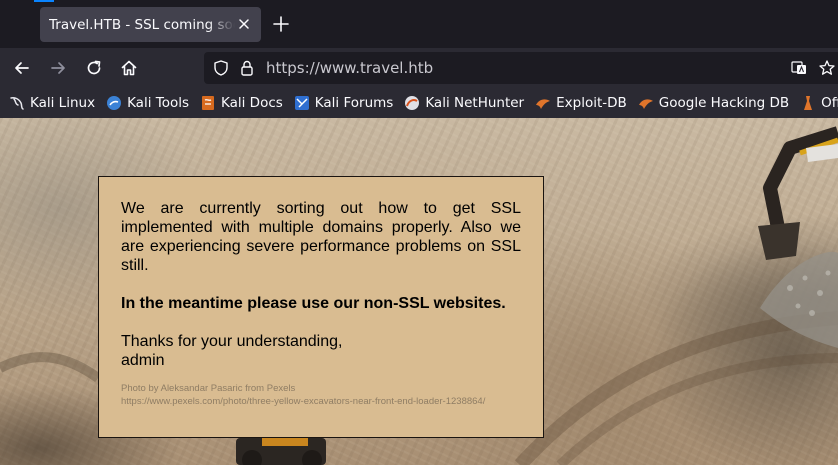 This screenshot has width=838, height=465. Describe the element at coordinates (17, 103) in the screenshot. I see `kali-dragon-icon` at that location.